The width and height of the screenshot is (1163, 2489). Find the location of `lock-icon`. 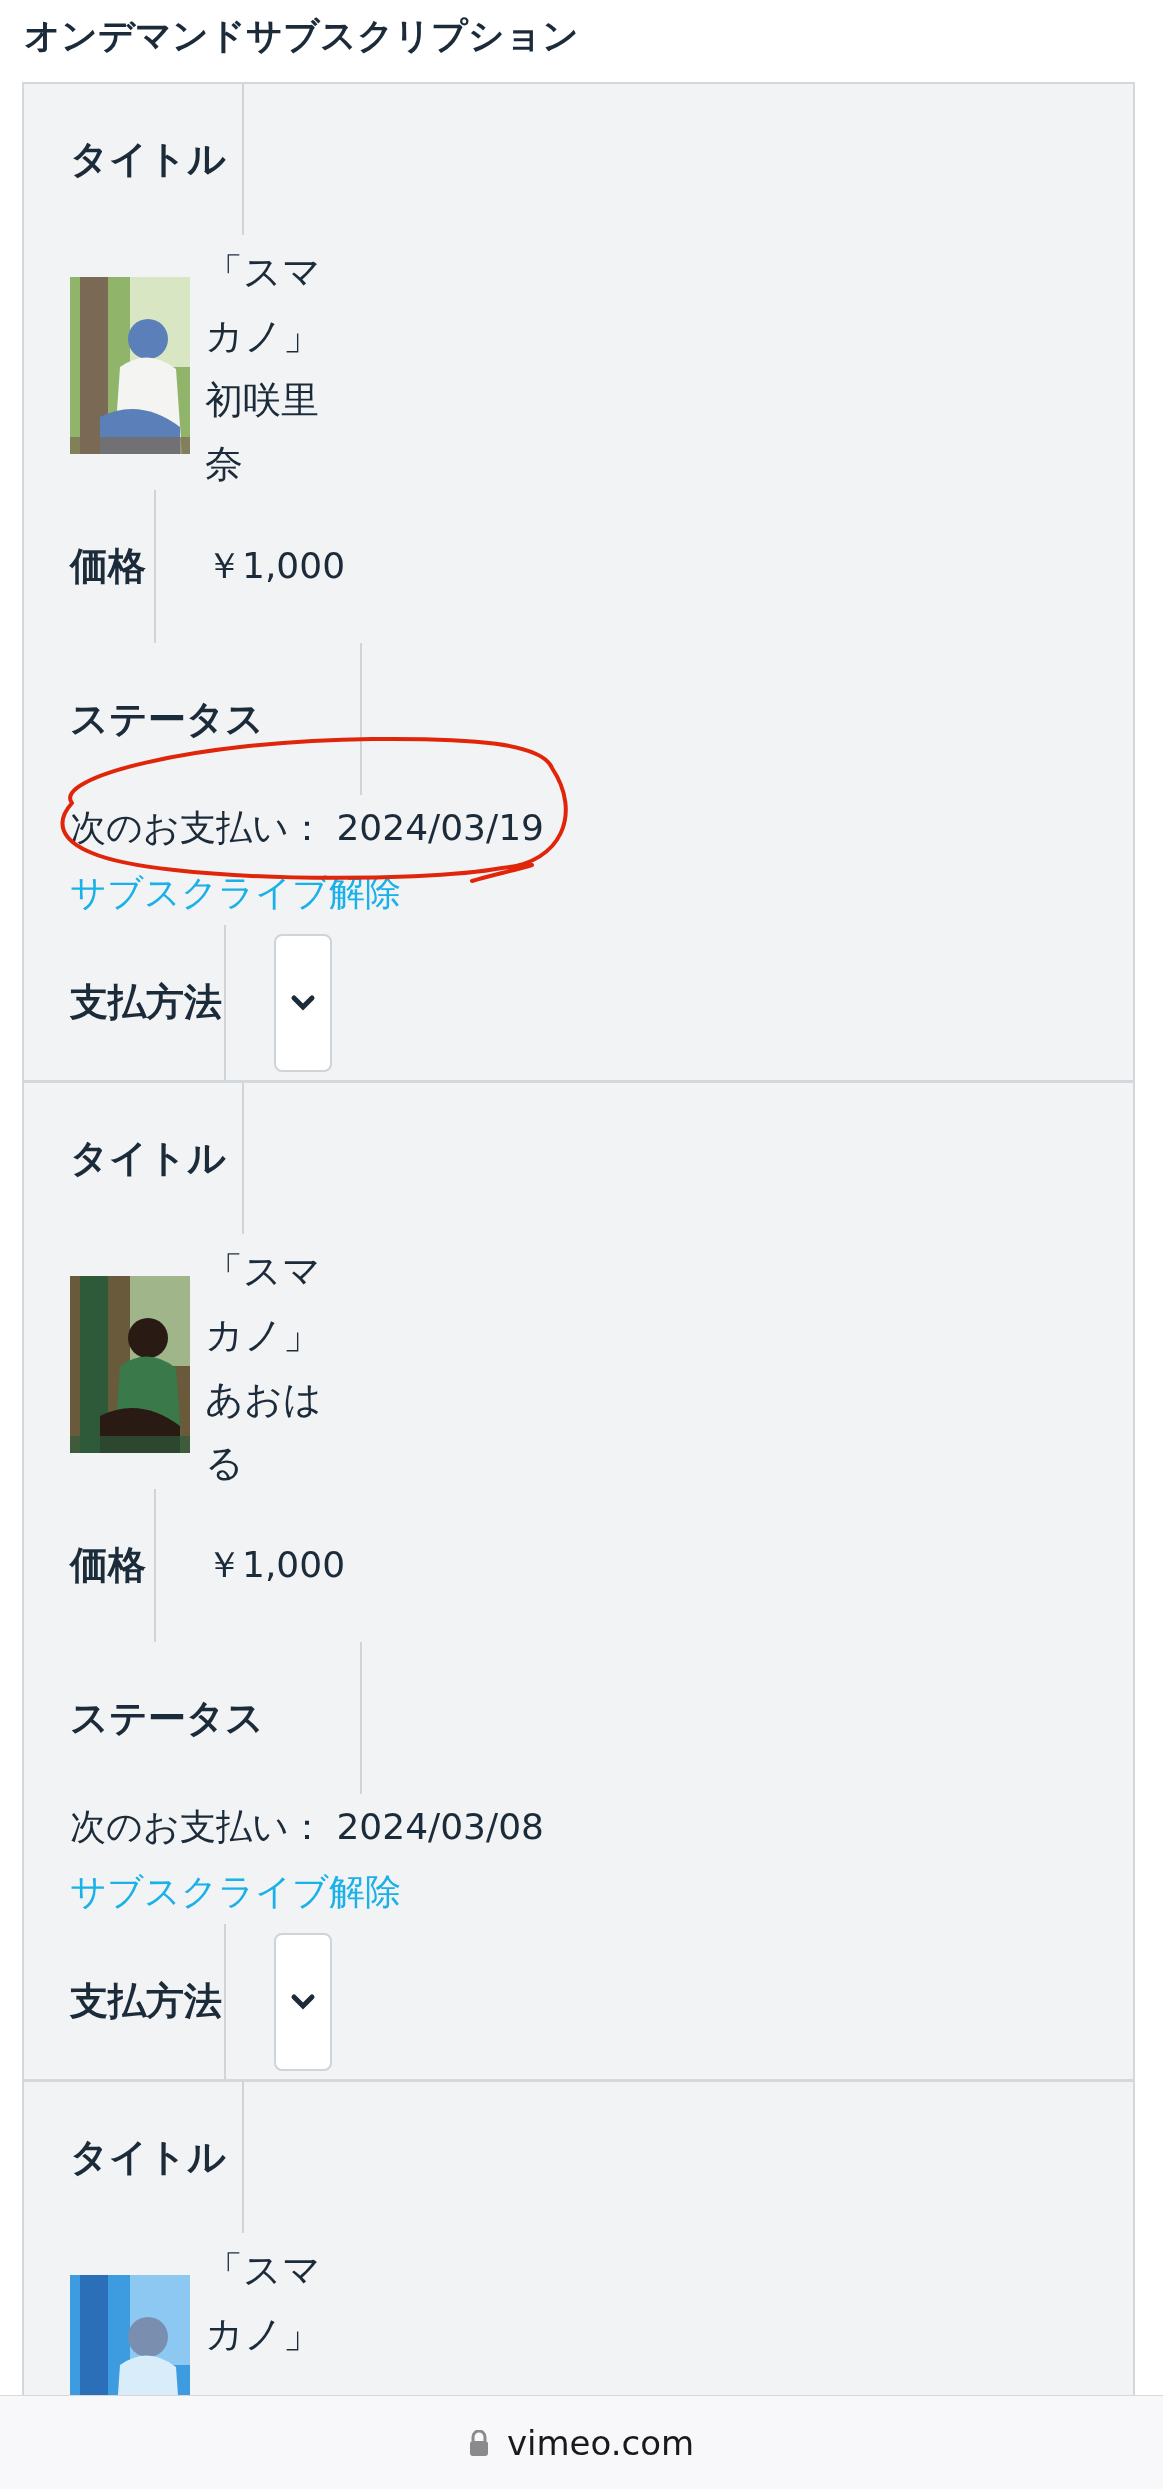

lock-icon is located at coordinates (478, 2443).